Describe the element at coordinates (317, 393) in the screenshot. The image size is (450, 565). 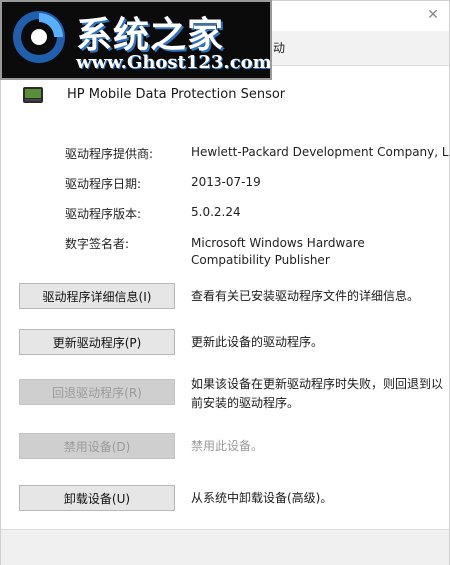
I see `roll-back-driver-description: 如果该设备在更新驱动程序时失败，则回退到以前安装的驱动程序。` at that location.